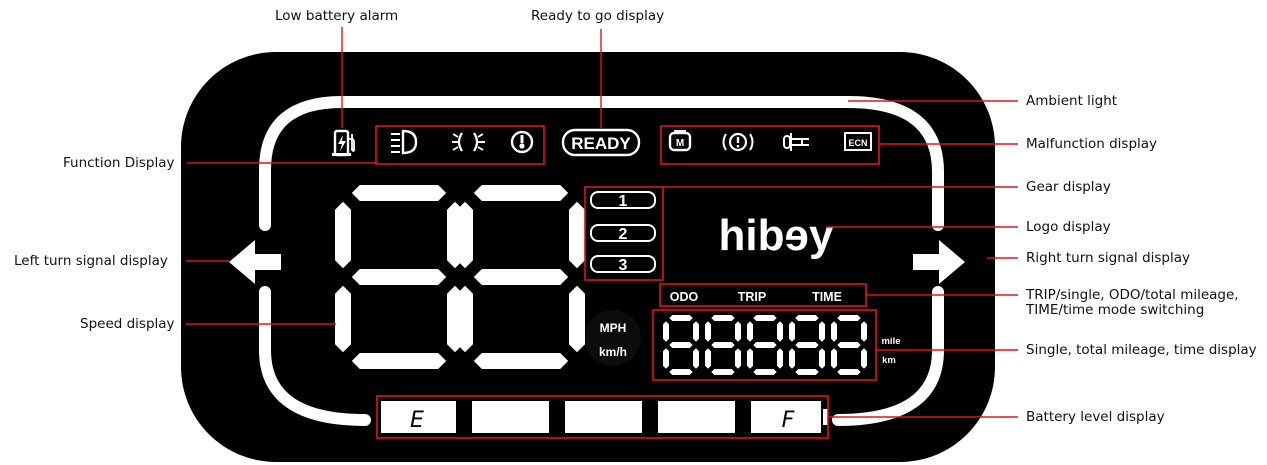  Describe the element at coordinates (827, 297) in the screenshot. I see `mode-label-time: TIME` at that location.